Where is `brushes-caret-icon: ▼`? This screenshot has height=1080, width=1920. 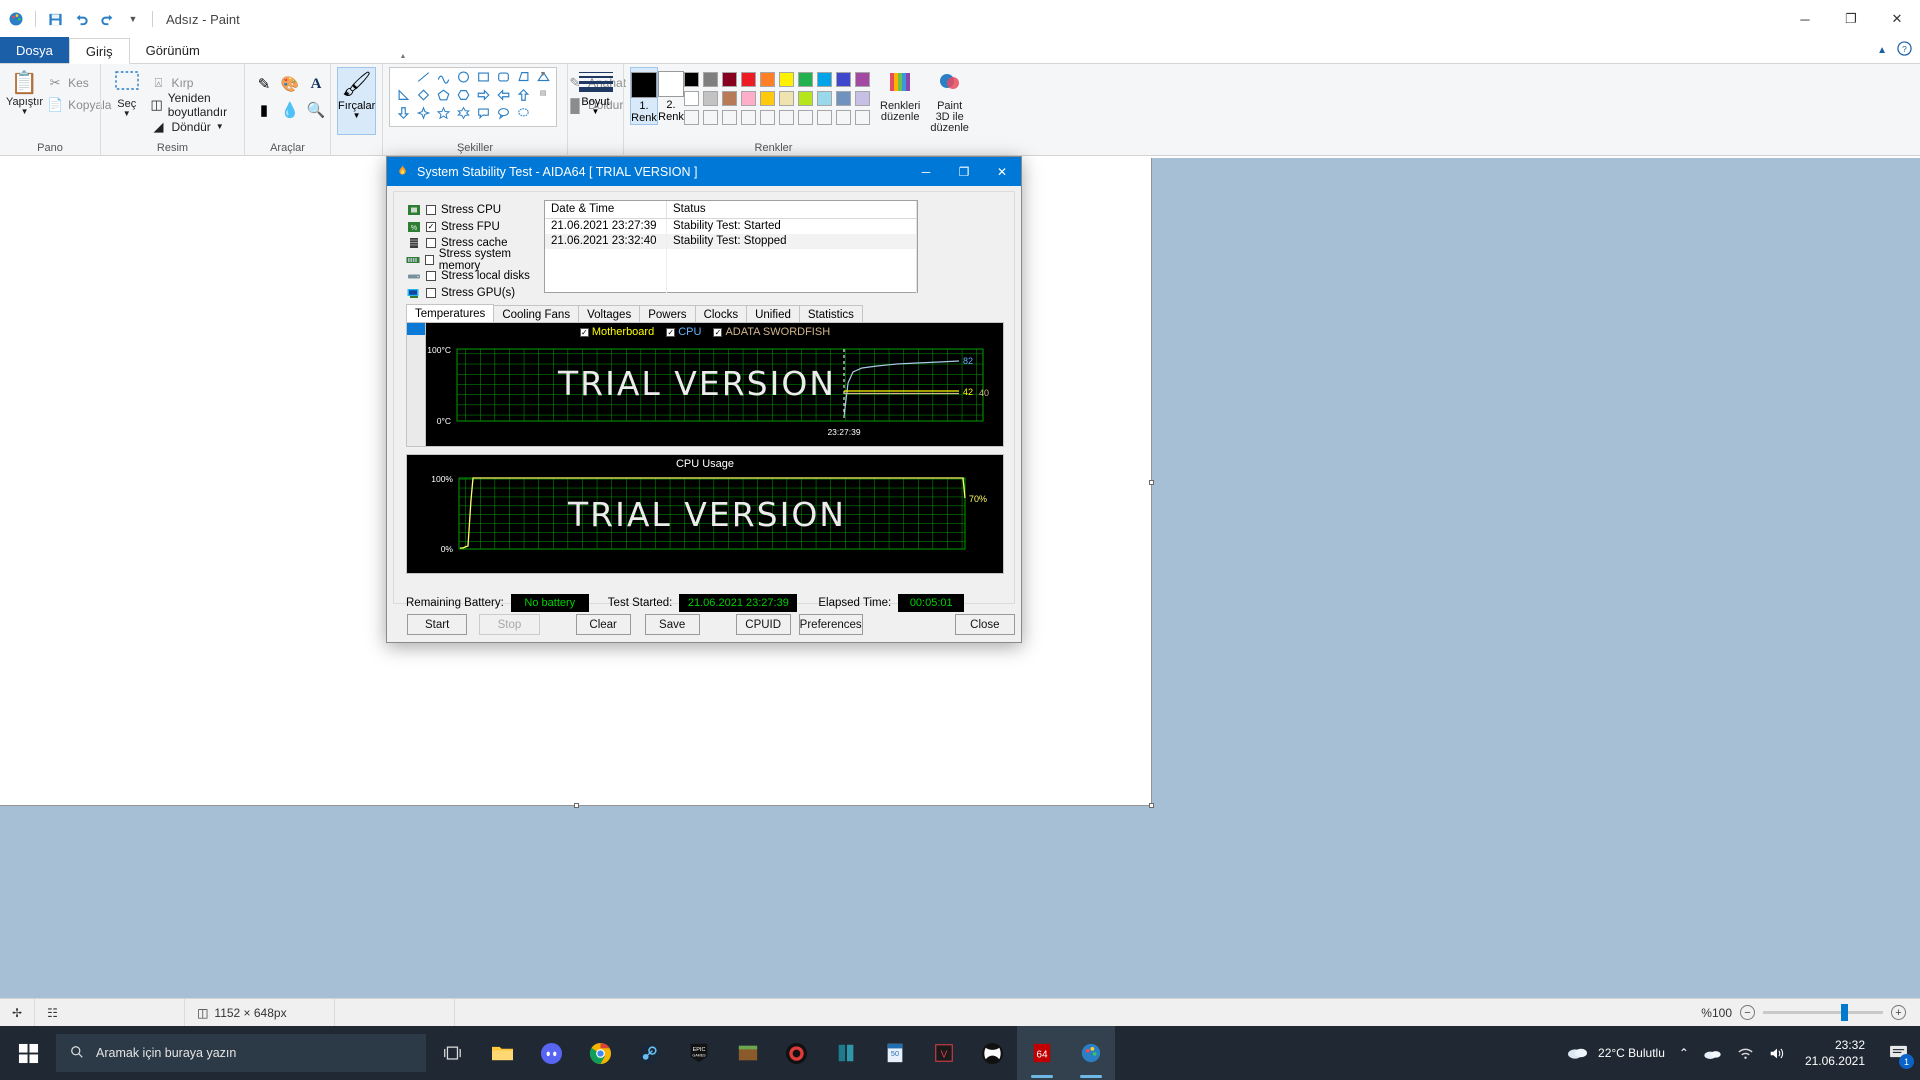 brushes-caret-icon: ▼ is located at coordinates (357, 116).